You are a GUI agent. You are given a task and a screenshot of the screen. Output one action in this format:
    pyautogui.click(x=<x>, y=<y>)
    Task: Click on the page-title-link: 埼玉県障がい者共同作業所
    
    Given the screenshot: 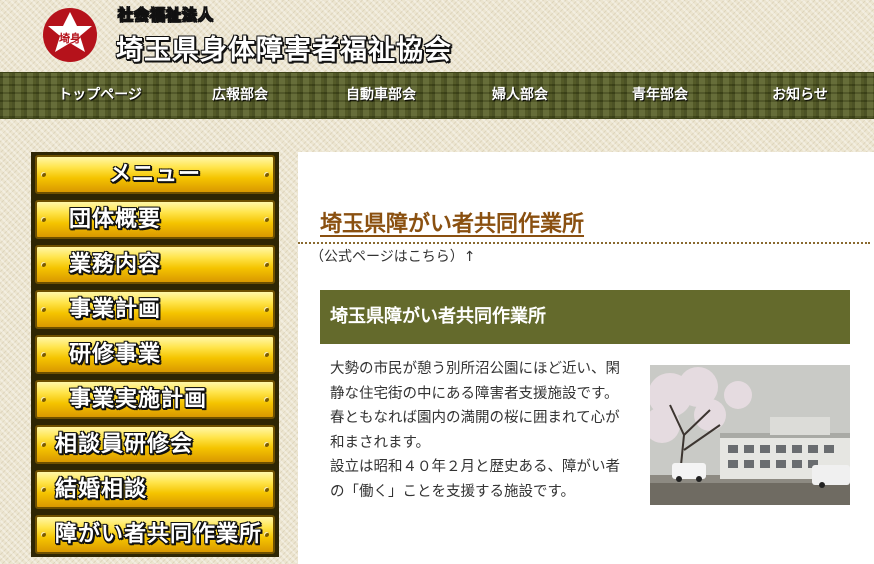 What is the action you would take?
    pyautogui.click(x=452, y=222)
    